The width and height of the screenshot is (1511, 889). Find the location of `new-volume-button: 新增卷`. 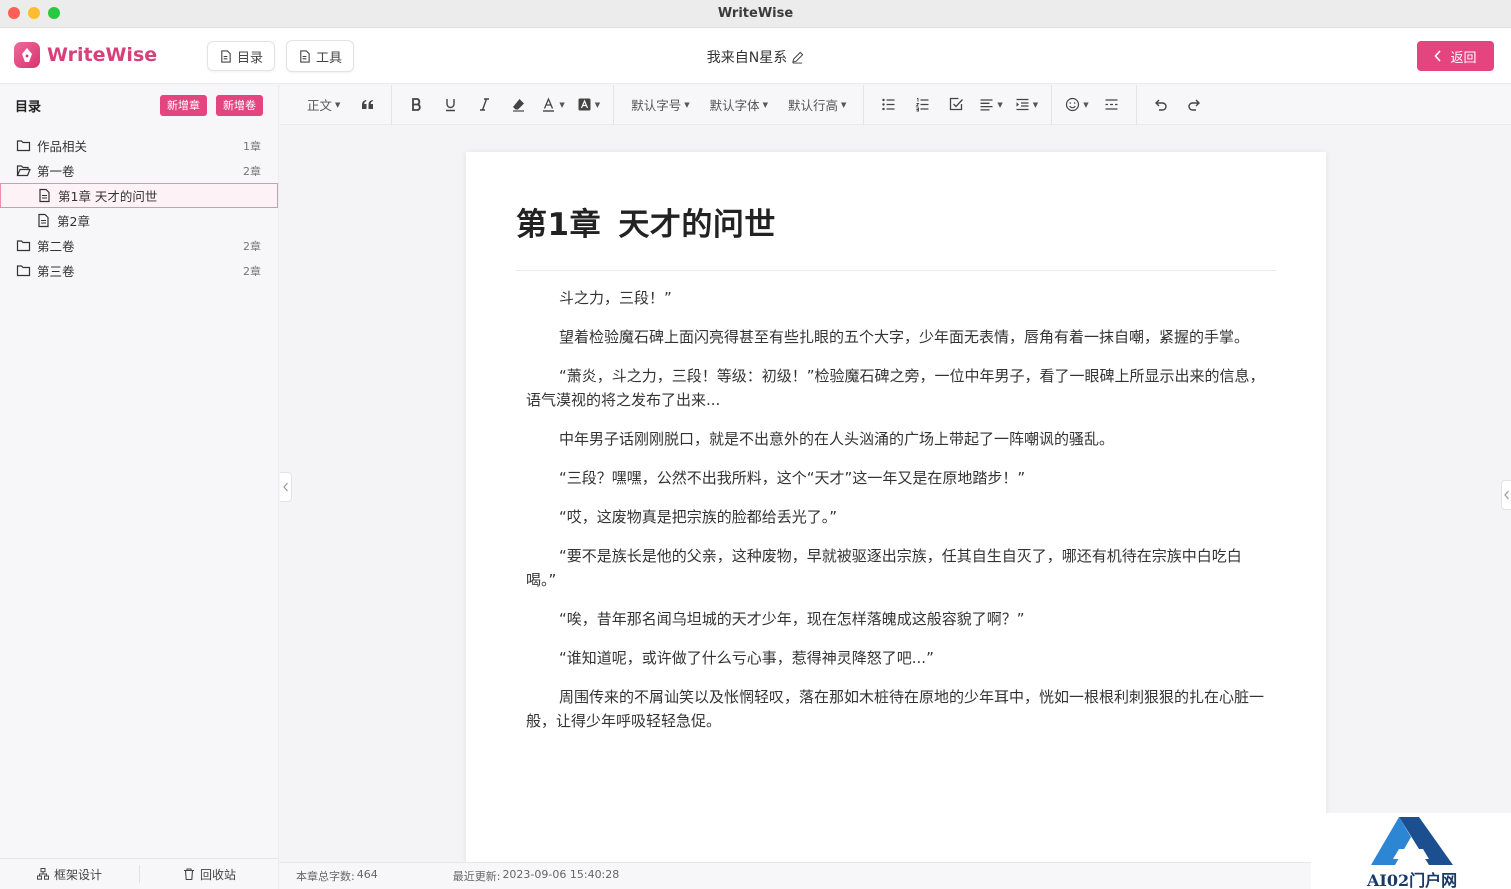

new-volume-button: 新增卷 is located at coordinates (239, 105).